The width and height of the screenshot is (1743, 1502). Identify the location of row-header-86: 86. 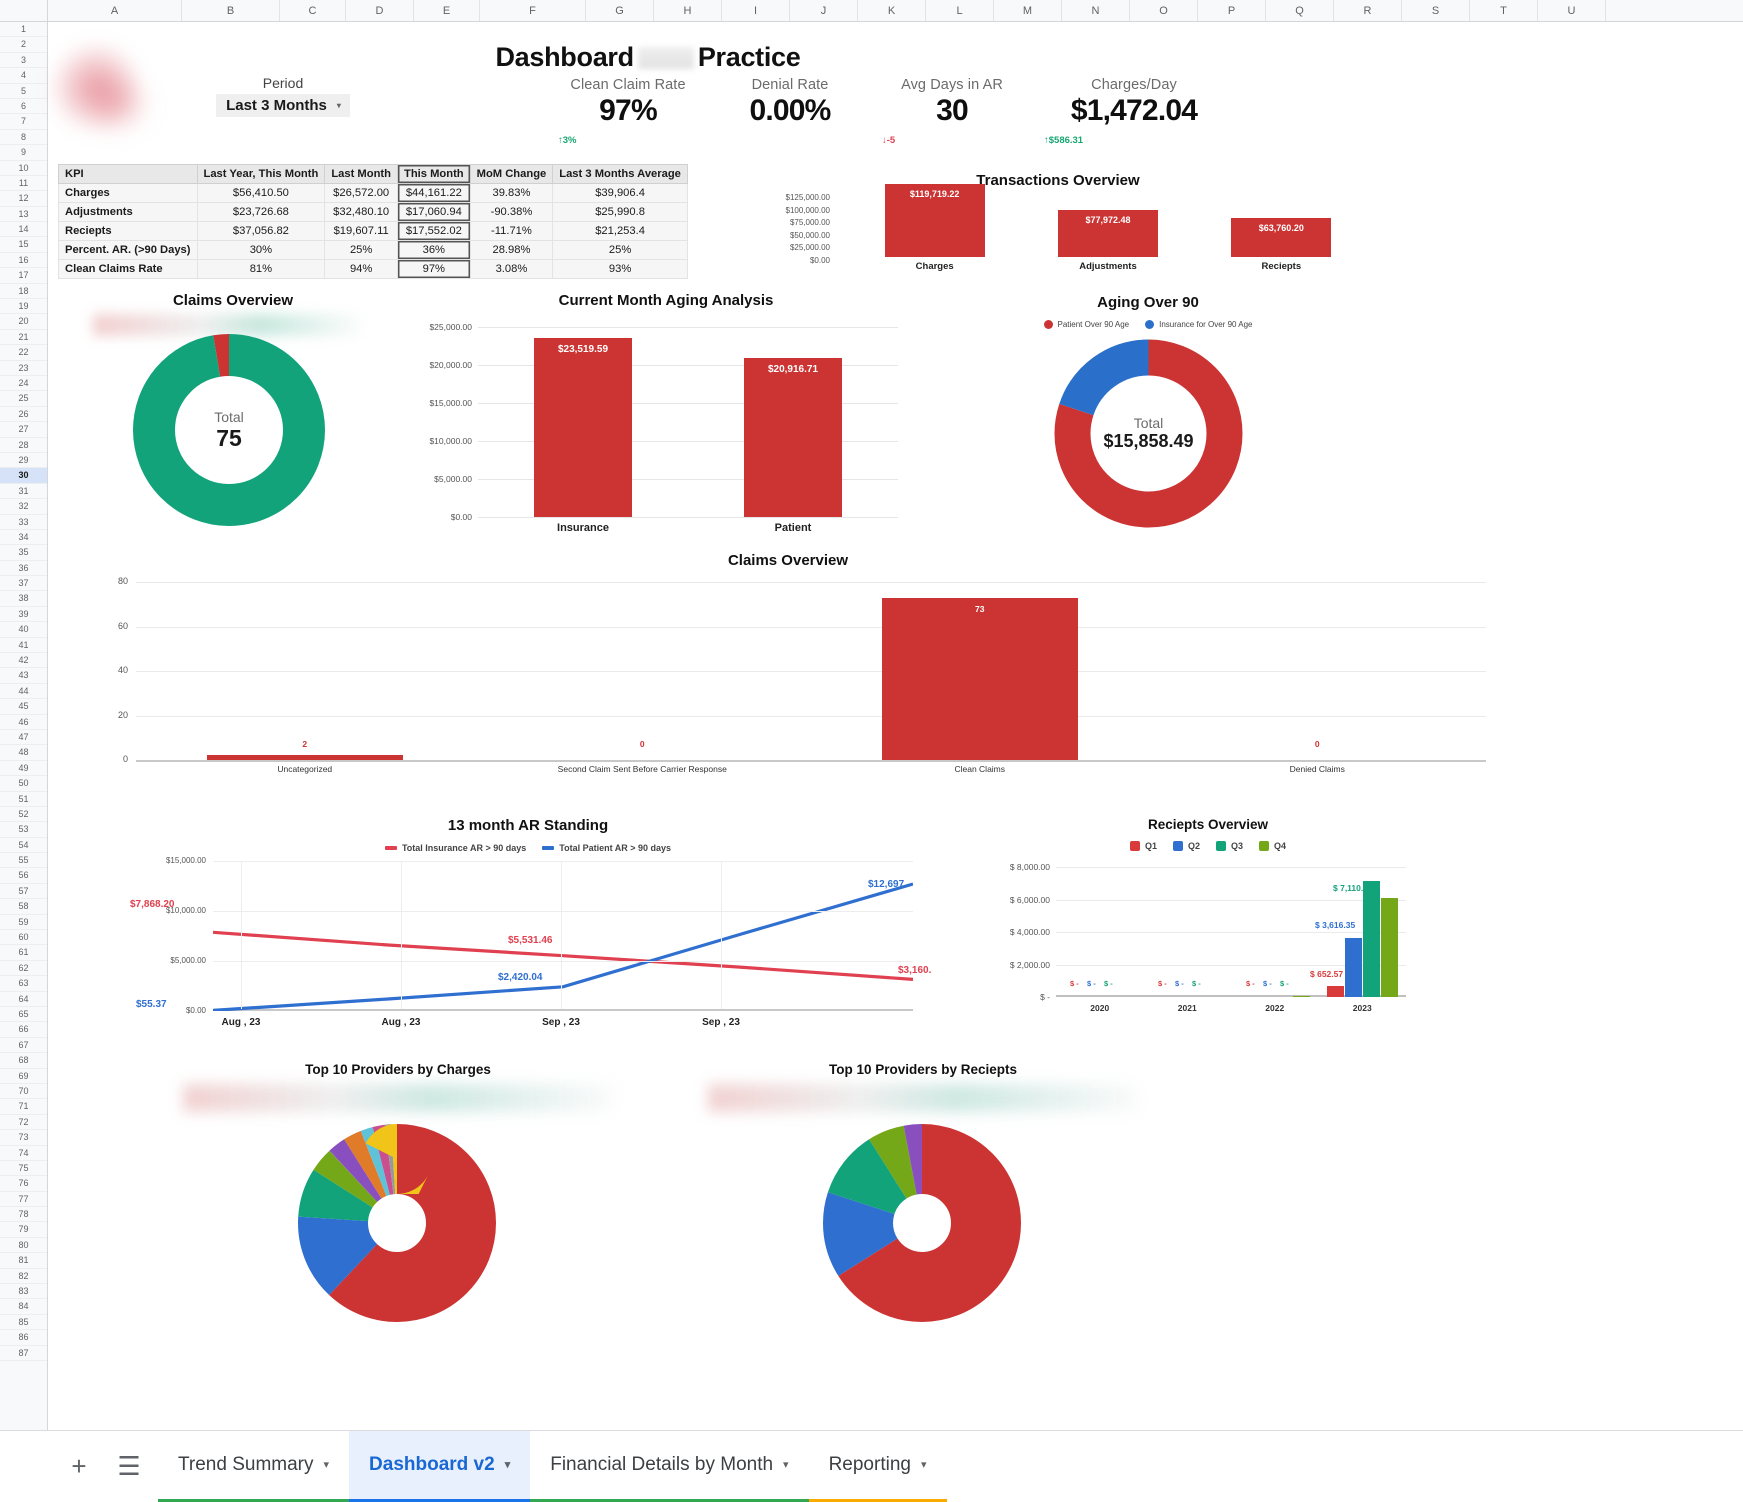
(23, 1338).